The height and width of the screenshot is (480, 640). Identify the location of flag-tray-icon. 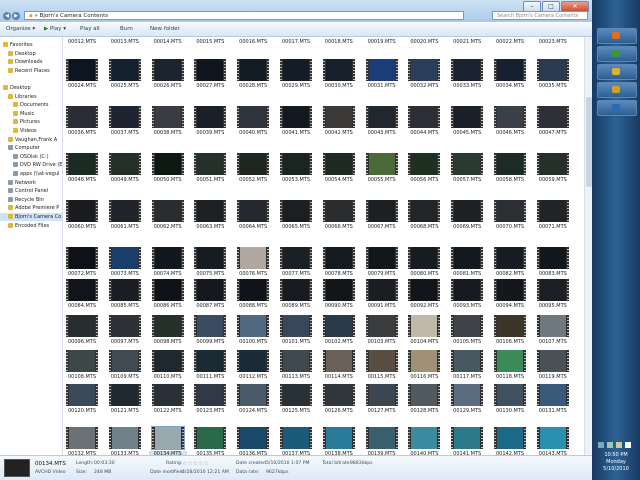
(628, 445).